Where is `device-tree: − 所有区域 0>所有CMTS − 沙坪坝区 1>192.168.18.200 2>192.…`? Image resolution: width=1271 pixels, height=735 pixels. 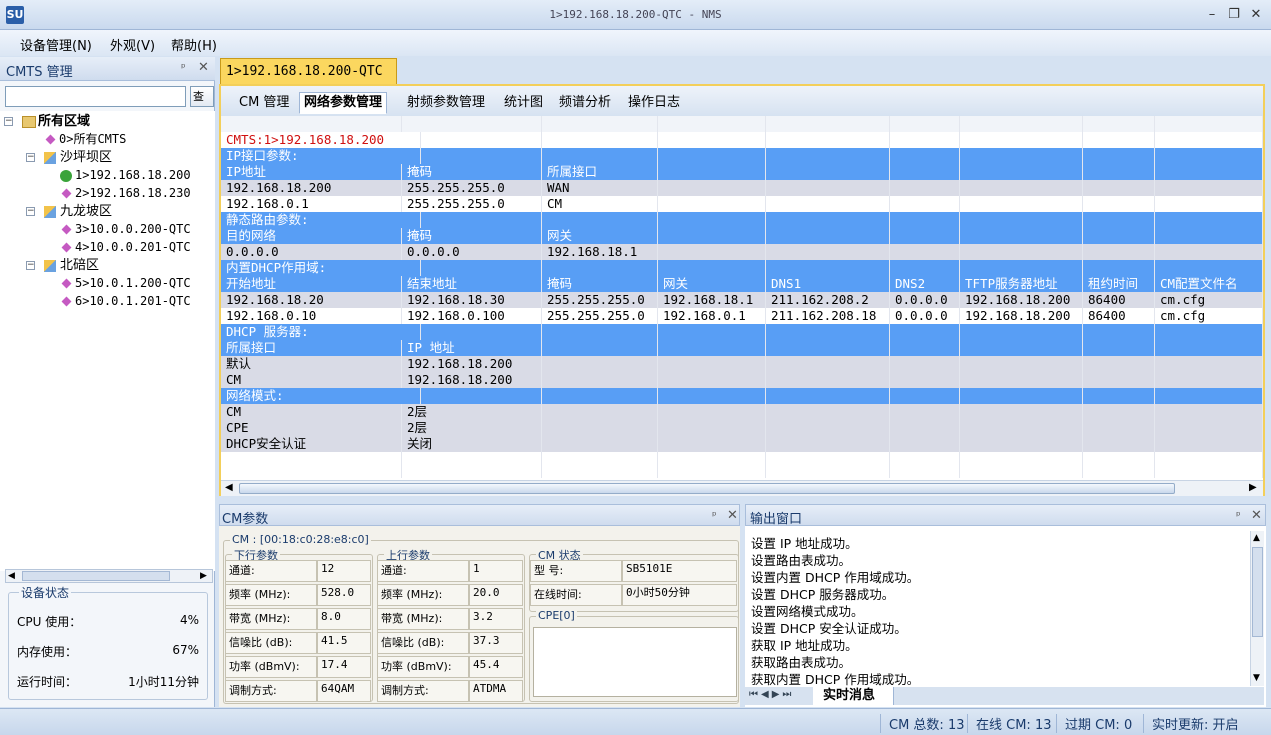 device-tree: − 所有区域 0>所有CMTS − 沙坪坝区 1>192.168.18.200 2>192.… is located at coordinates (107, 341).